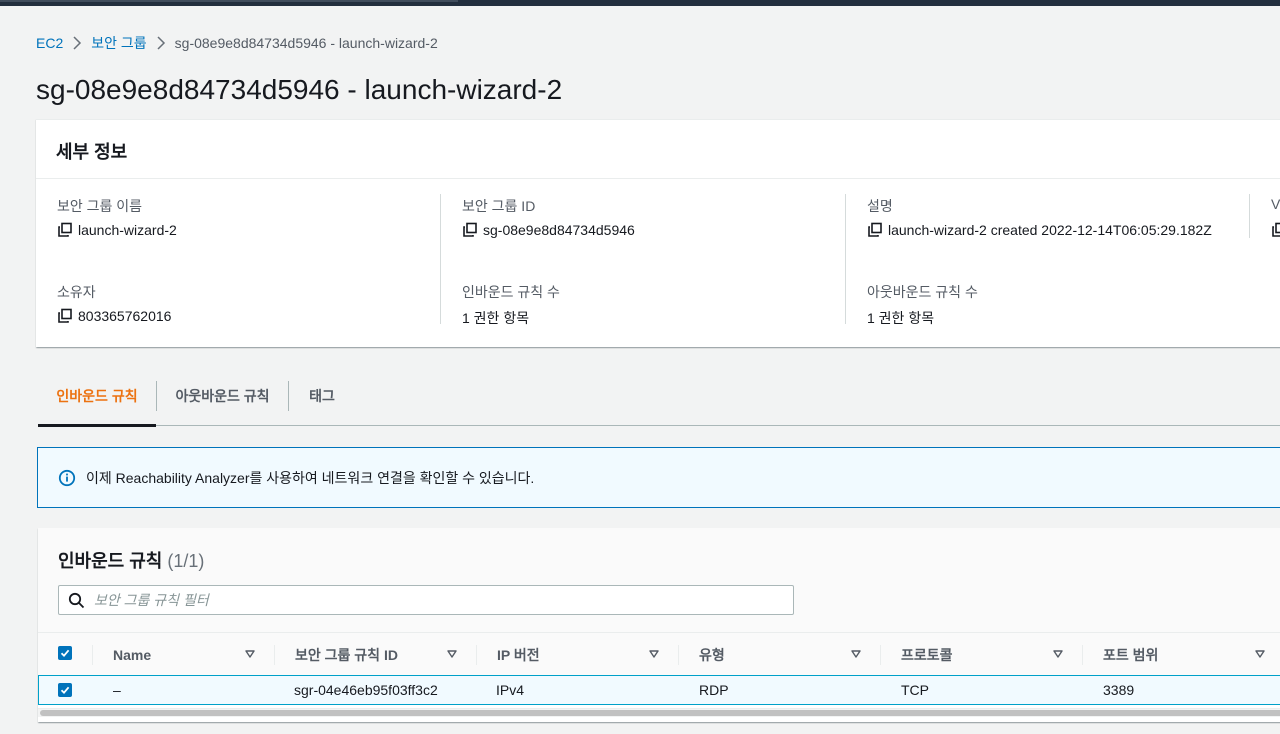 The width and height of the screenshot is (1280, 734). Describe the element at coordinates (499, 206) in the screenshot. I see `field-label: 보안 그룹 ID` at that location.